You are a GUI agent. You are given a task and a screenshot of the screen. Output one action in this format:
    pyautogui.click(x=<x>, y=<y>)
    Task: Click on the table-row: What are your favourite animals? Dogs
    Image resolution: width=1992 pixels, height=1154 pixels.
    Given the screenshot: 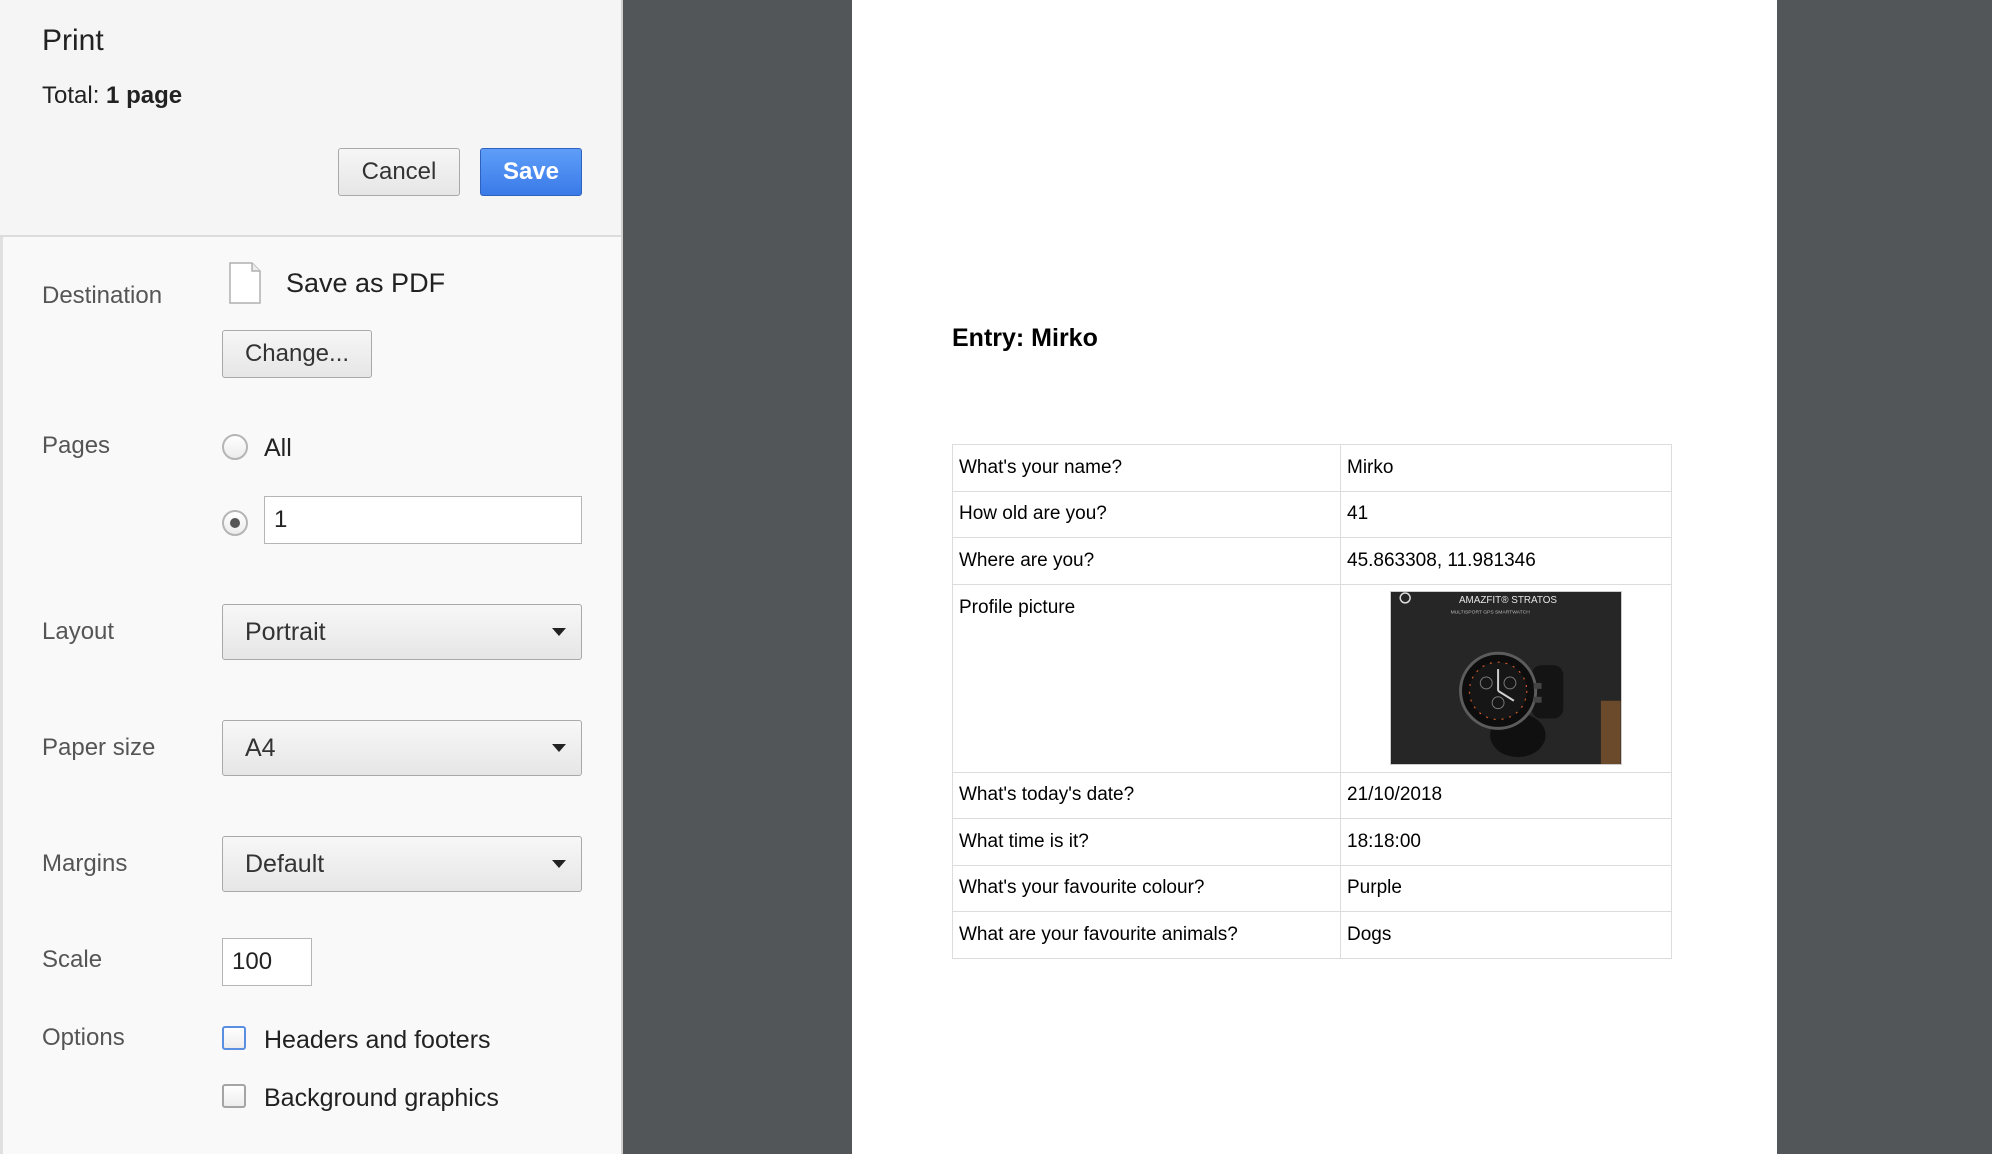 What is the action you would take?
    pyautogui.click(x=1312, y=935)
    